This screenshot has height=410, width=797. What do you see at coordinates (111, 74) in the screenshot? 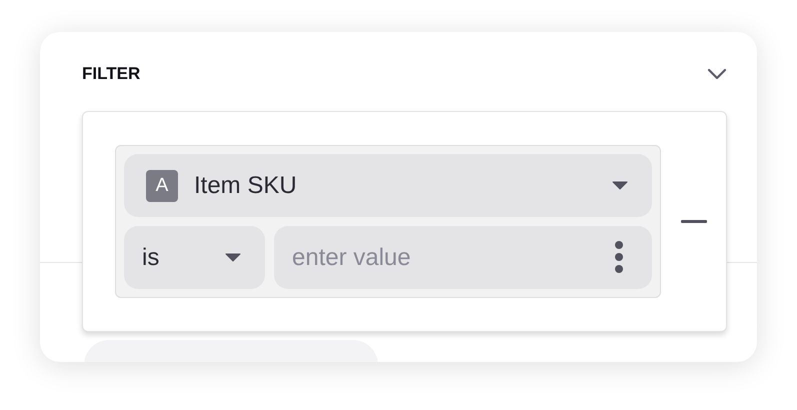
I see `panel-title: FILTER` at bounding box center [111, 74].